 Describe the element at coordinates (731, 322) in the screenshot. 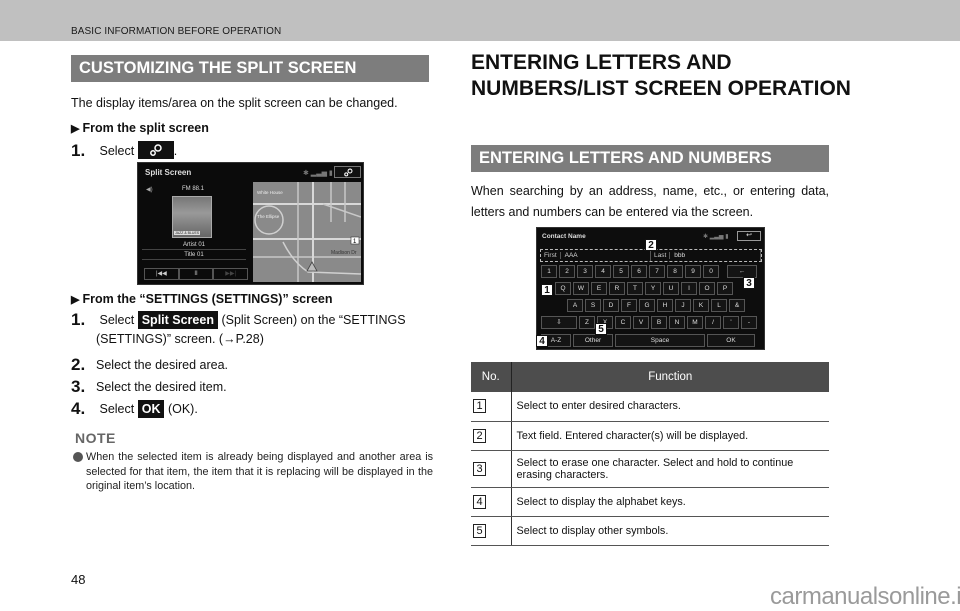

I see `key: '` at that location.